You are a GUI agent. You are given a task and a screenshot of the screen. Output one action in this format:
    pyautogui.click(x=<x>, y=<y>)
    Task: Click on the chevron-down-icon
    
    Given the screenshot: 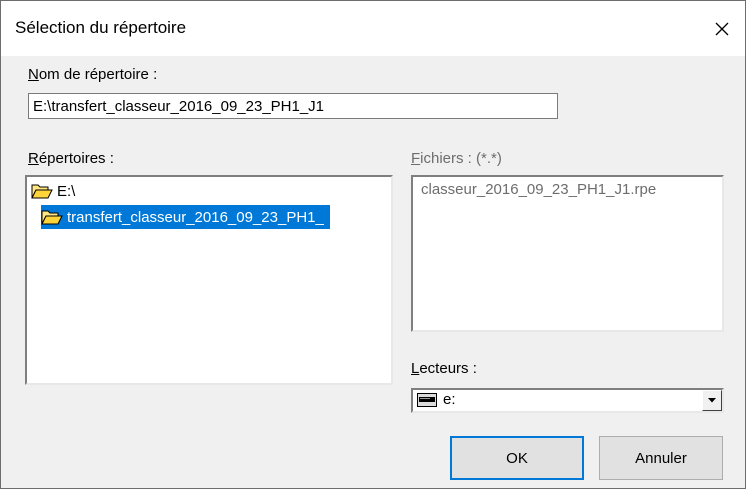 What is the action you would take?
    pyautogui.click(x=712, y=400)
    